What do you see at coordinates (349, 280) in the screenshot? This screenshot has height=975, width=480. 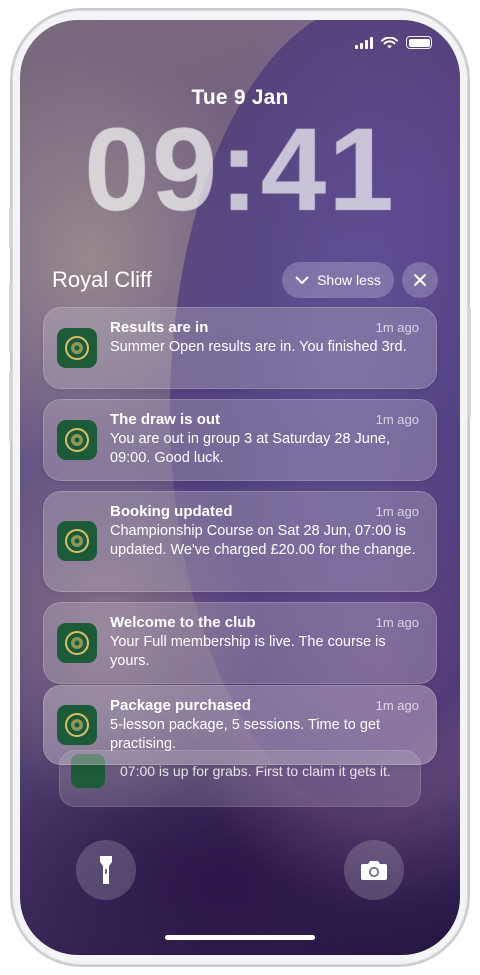 I see `show-less-label: Show less` at bounding box center [349, 280].